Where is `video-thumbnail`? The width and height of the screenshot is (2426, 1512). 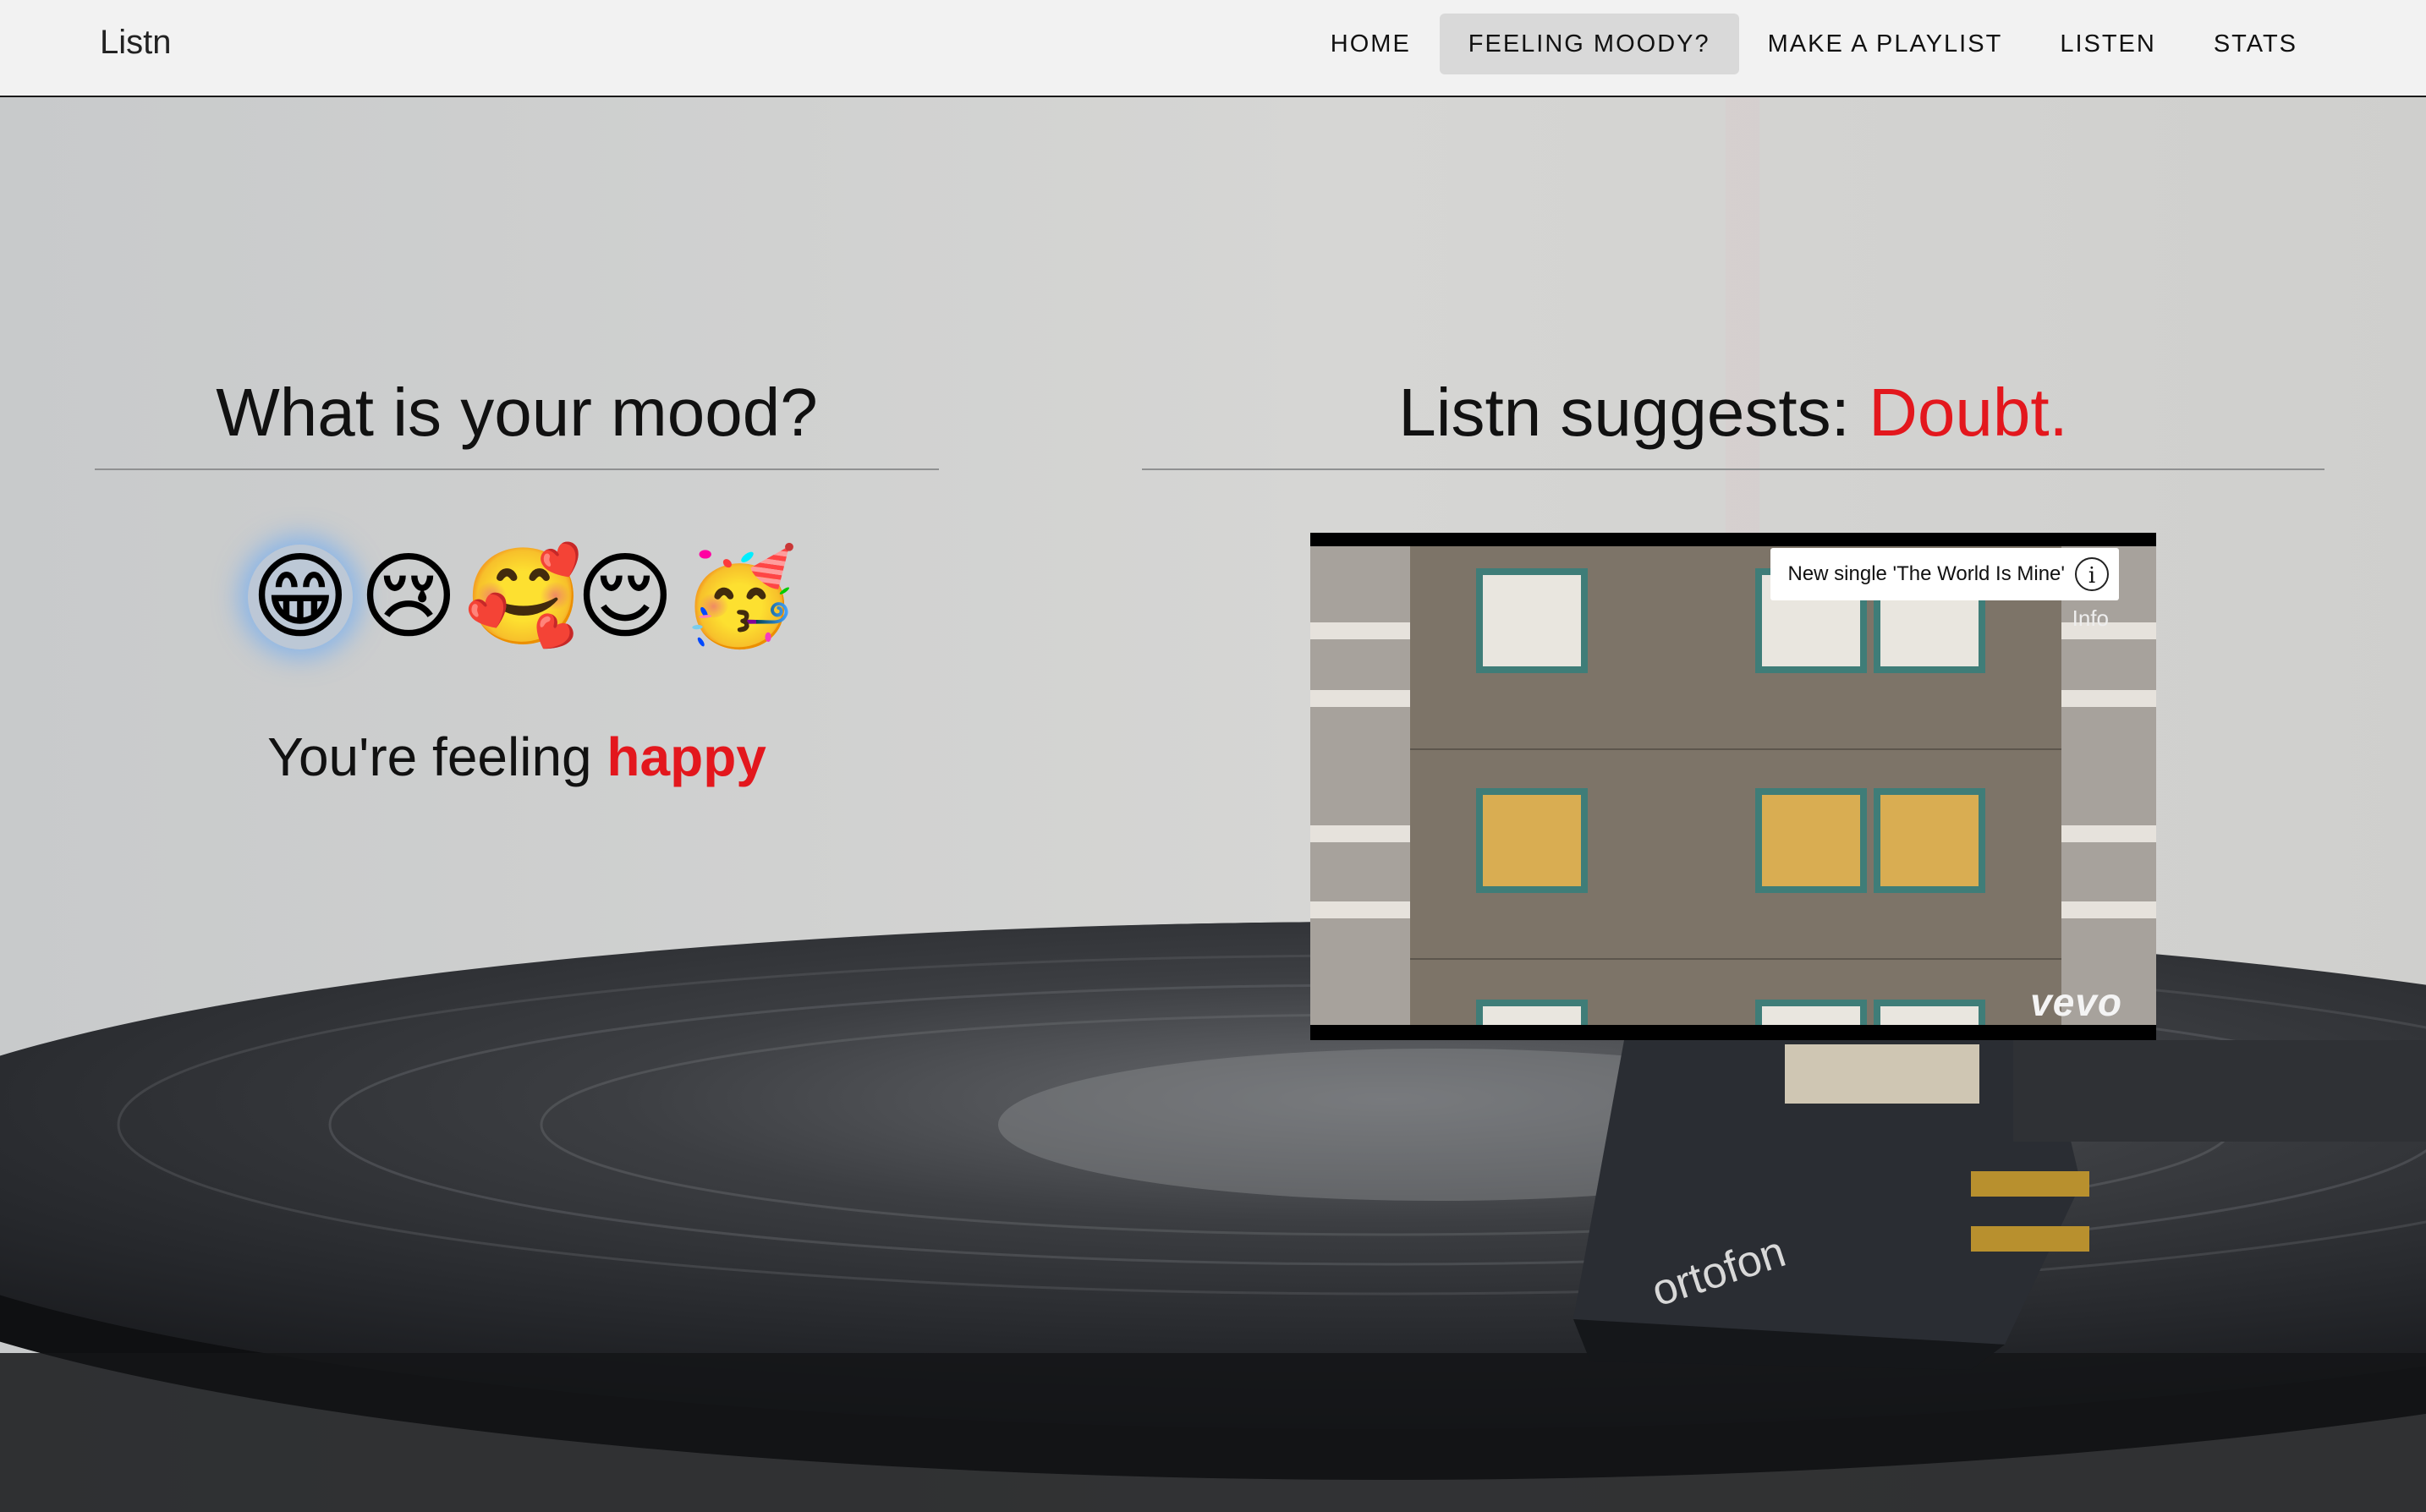
video-thumbnail is located at coordinates (1733, 785).